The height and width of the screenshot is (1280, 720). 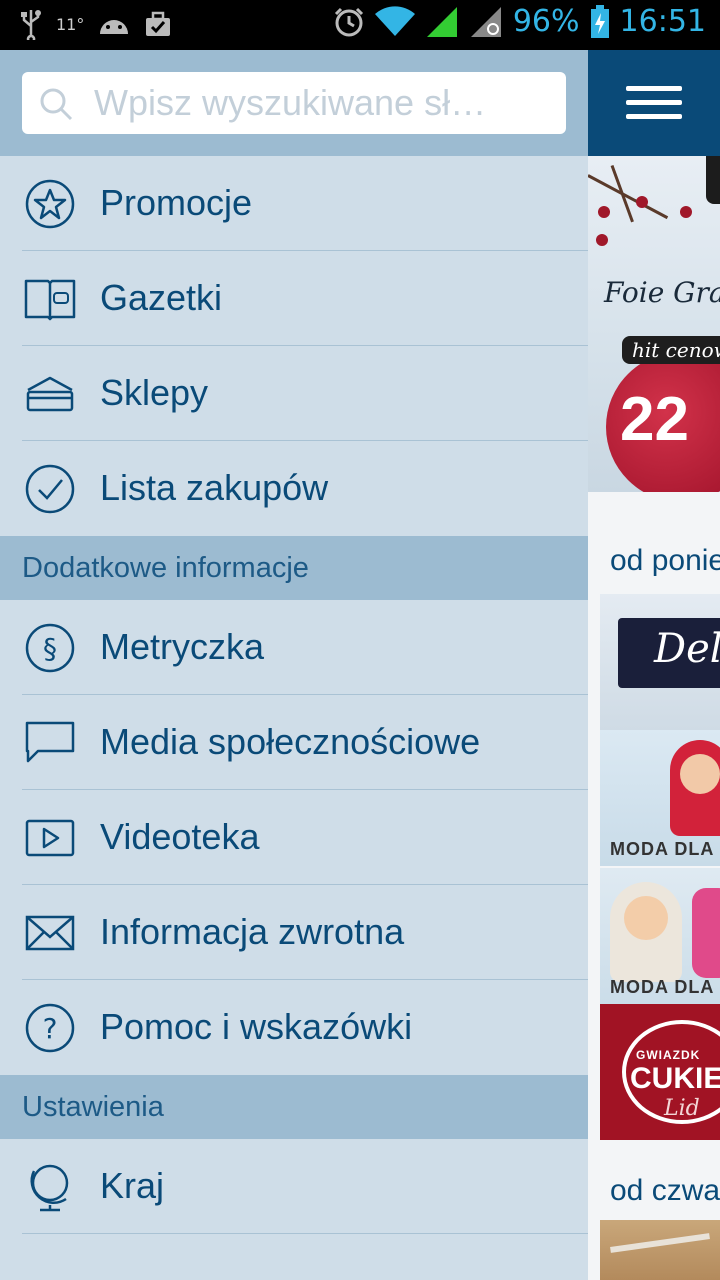 I want to click on globe-icon, so click(x=50, y=1187).